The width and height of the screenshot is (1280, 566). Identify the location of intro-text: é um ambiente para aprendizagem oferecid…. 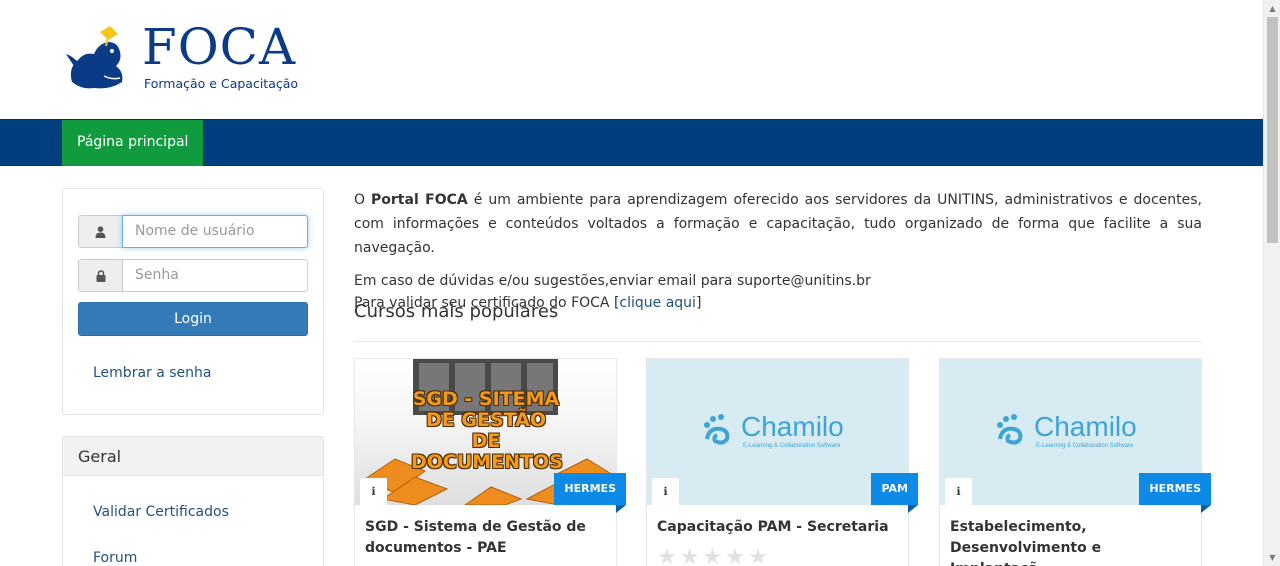
(778, 224).